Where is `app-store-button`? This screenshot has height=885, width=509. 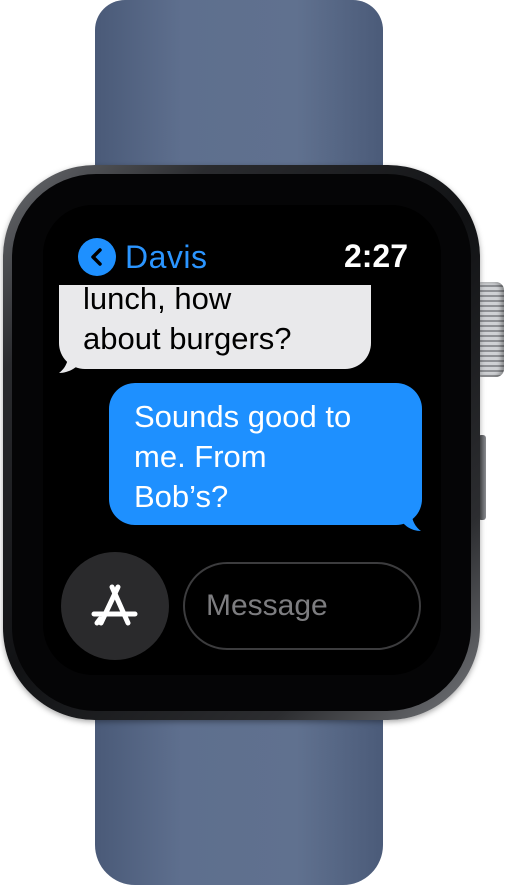
app-store-button is located at coordinates (115, 606).